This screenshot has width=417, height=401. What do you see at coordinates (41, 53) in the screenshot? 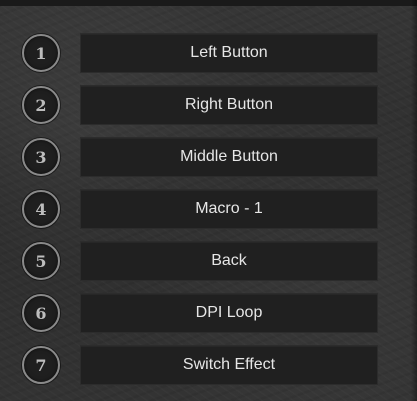
I see `button-number-badge: 1` at bounding box center [41, 53].